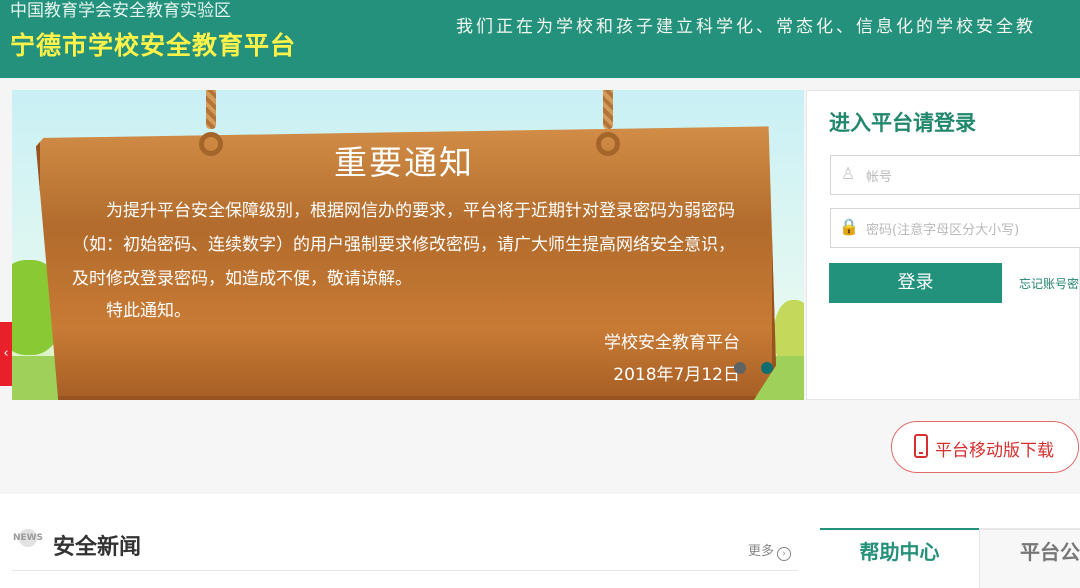 The image size is (1080, 588). I want to click on phone-icon, so click(921, 446).